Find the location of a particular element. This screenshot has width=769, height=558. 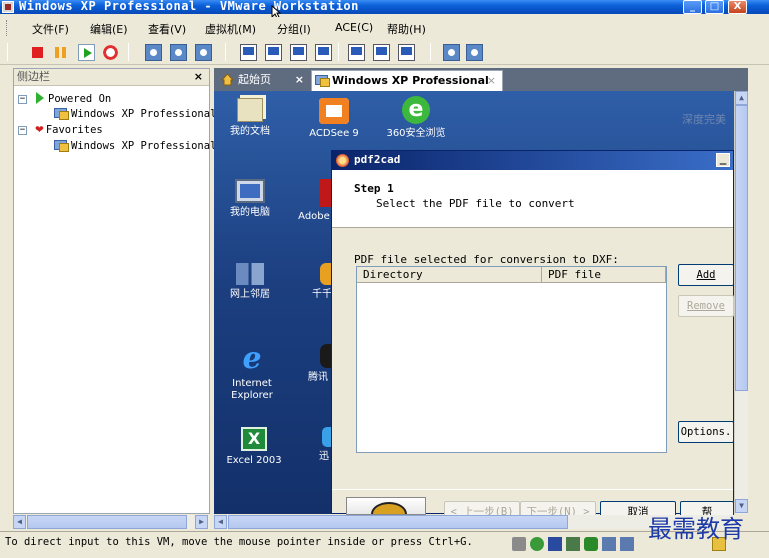

tree-label-powered-on: Powered On is located at coordinates (80, 99).